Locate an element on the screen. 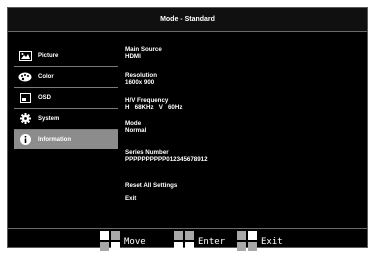  hv-frequency-field: H/V Frequency H 68KHz V 60Hz is located at coordinates (153, 104).